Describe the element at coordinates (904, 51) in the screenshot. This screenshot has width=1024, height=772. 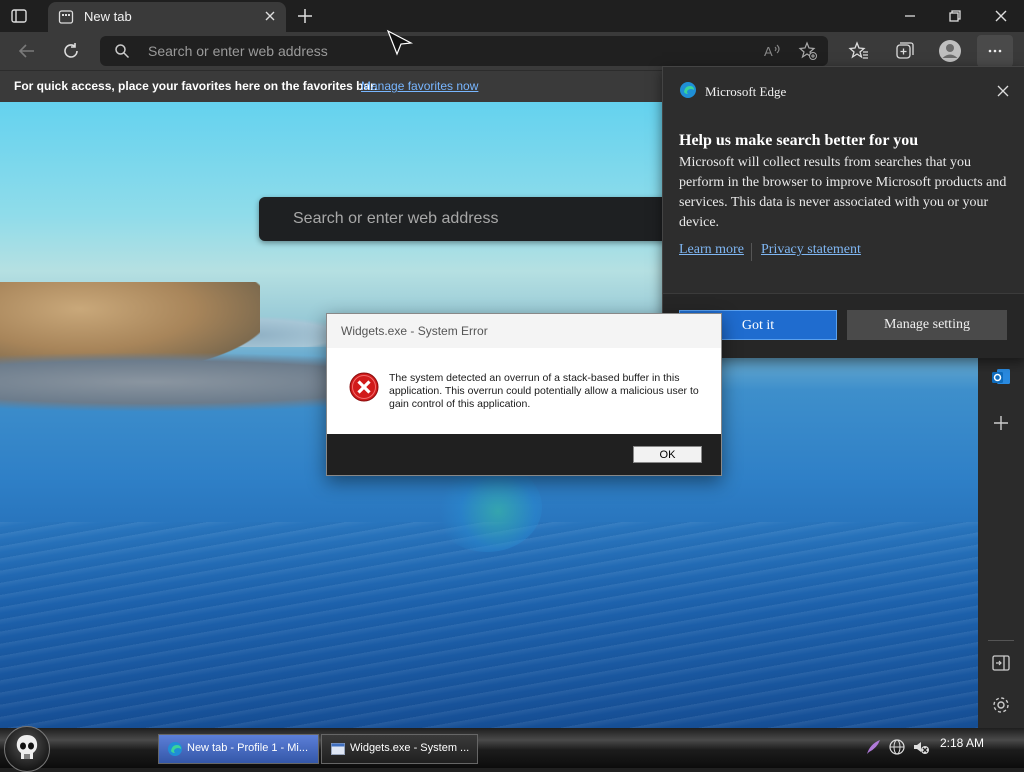
I see `collections-icon` at that location.